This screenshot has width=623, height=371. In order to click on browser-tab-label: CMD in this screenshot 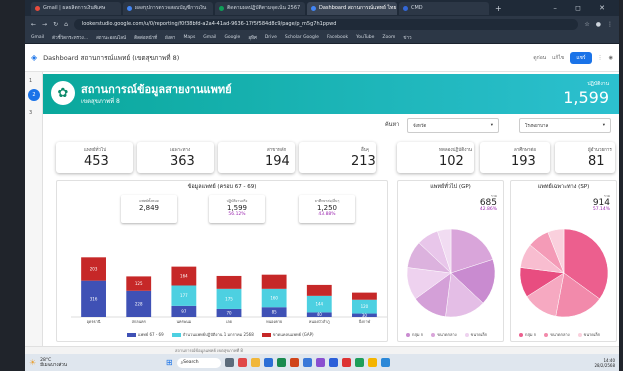, I will do `click(417, 8)`.